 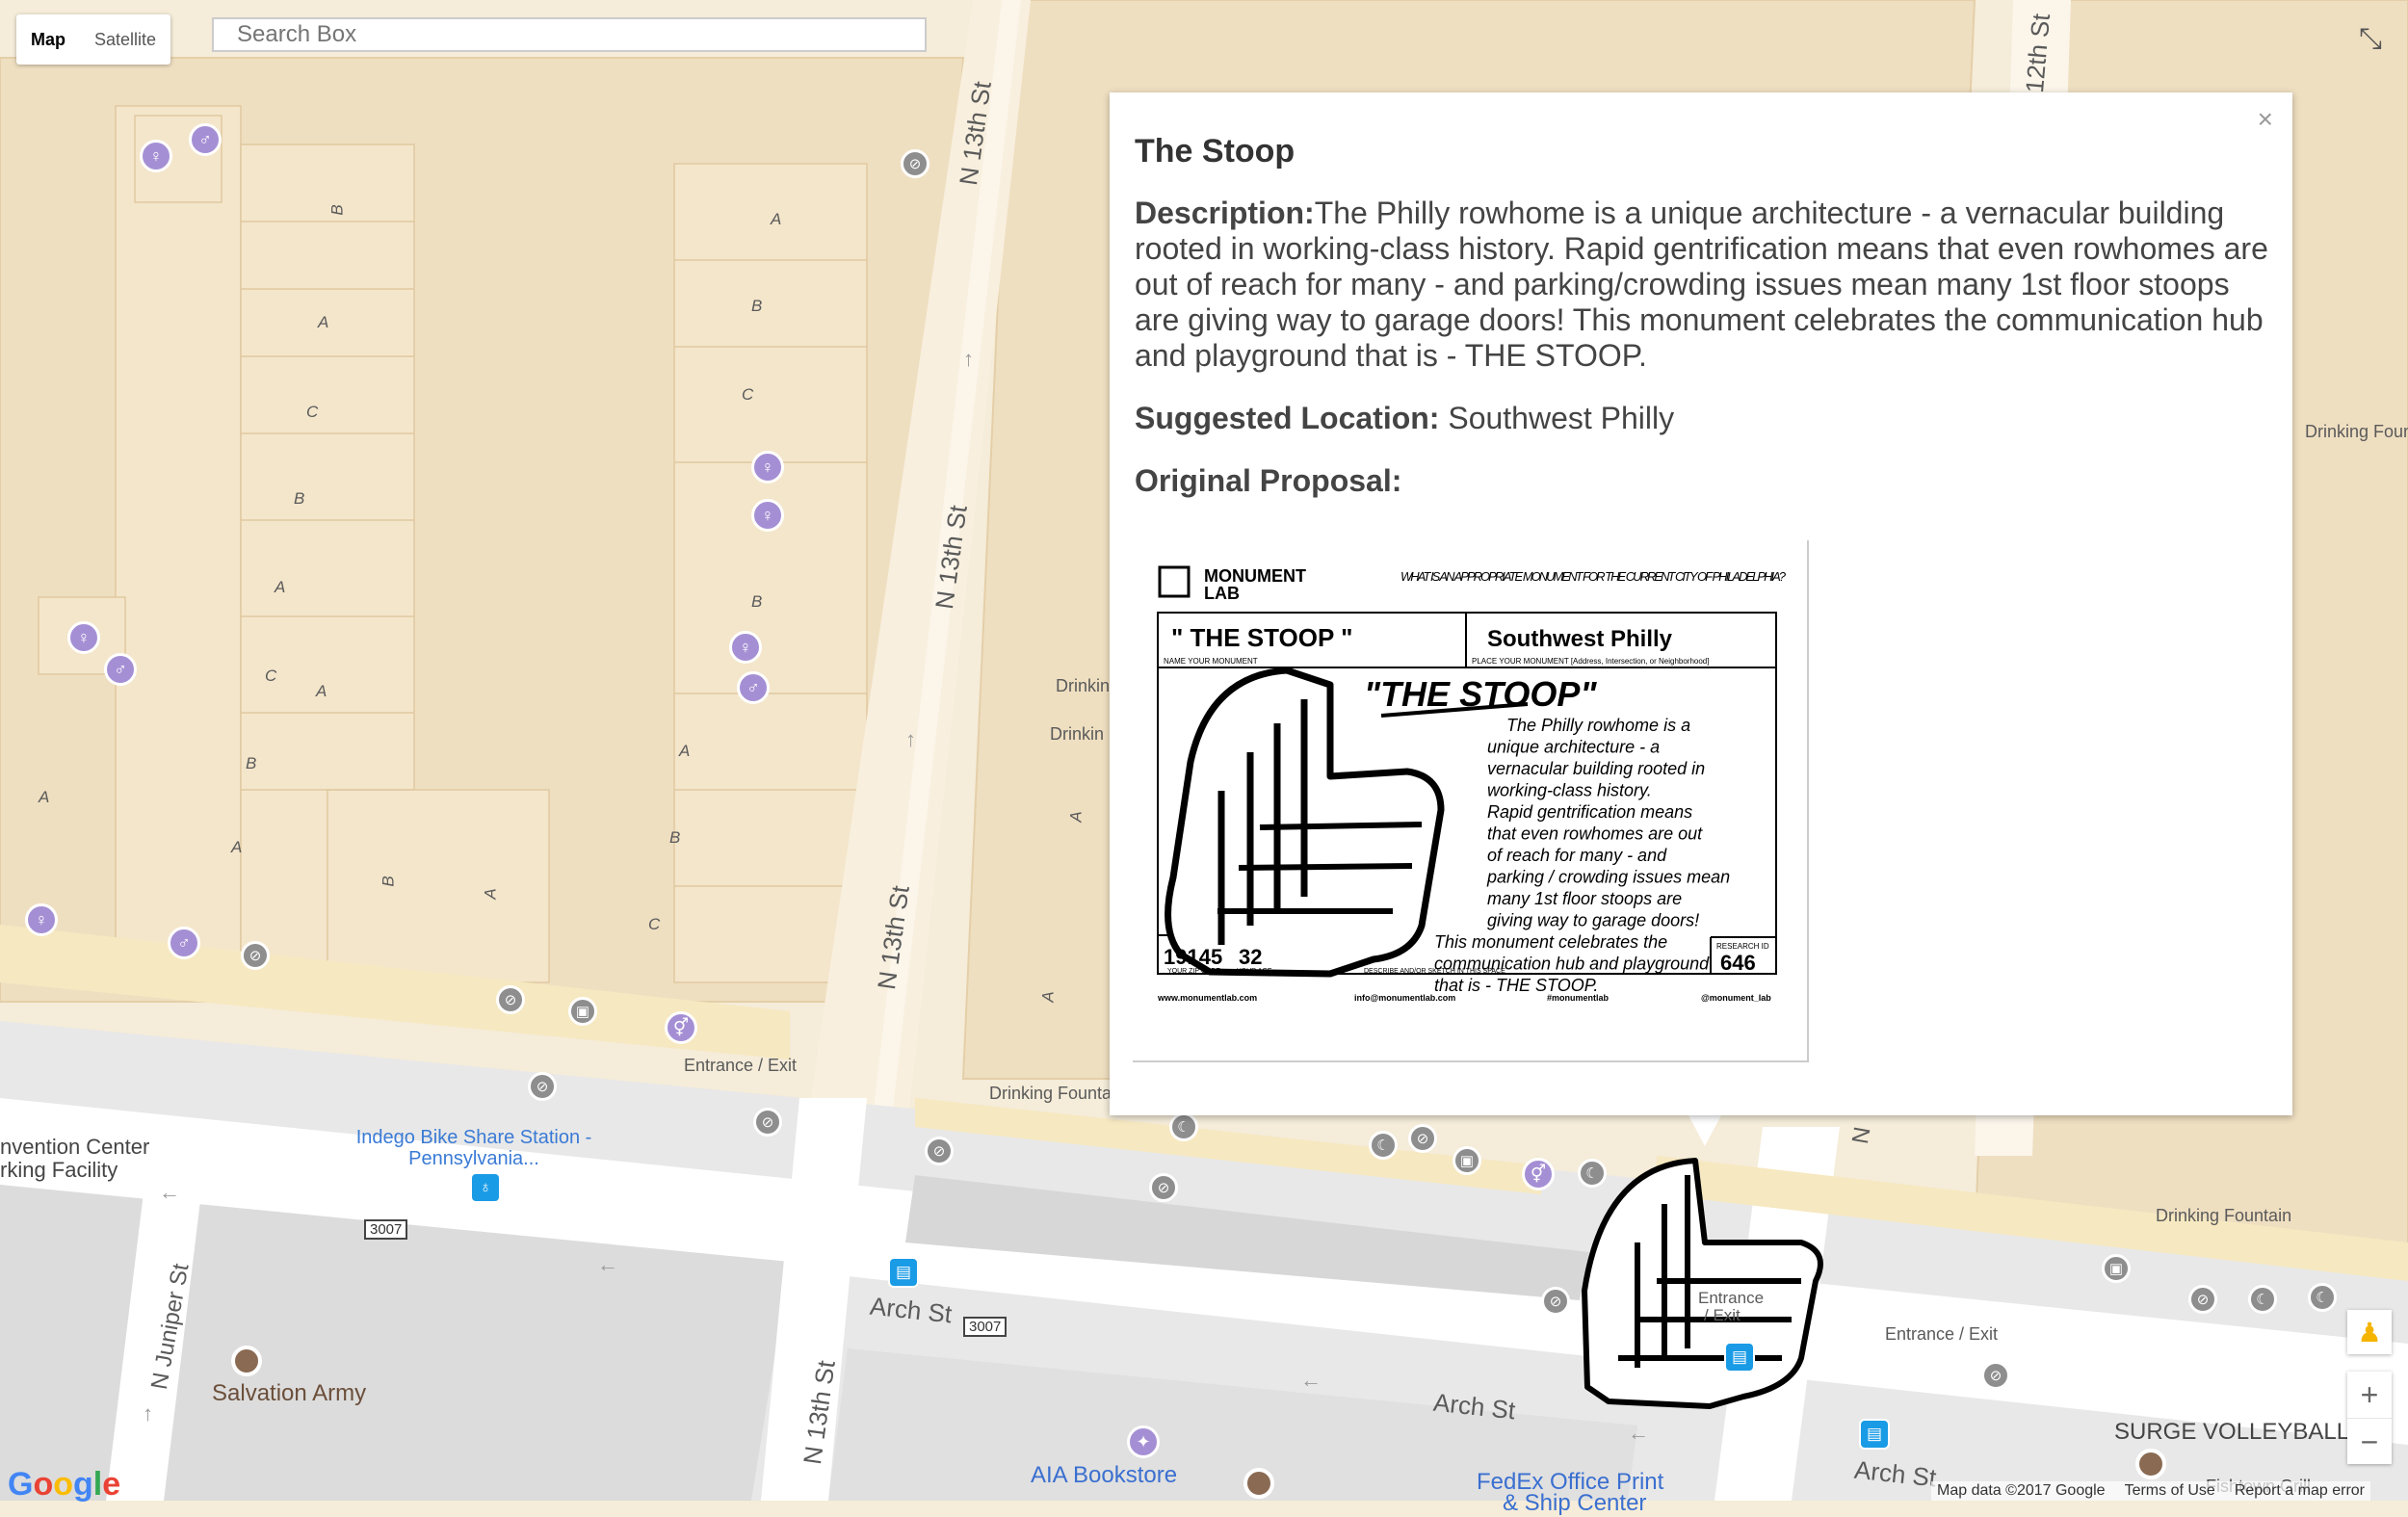 What do you see at coordinates (125, 40) in the screenshot?
I see `map-type-satellite-button: Satellite` at bounding box center [125, 40].